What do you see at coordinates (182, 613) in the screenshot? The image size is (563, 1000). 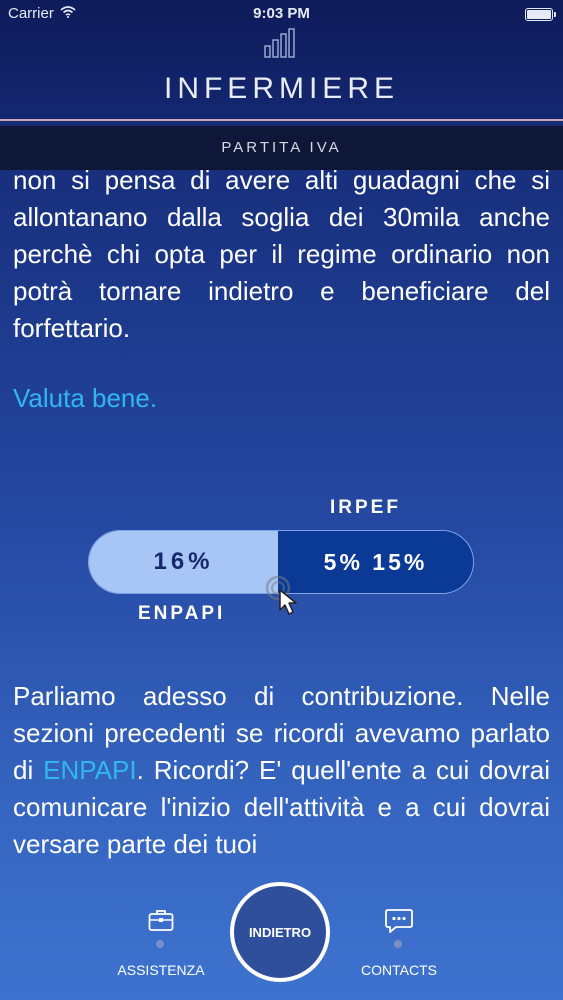 I see `enpapi-label: ENPAPI` at bounding box center [182, 613].